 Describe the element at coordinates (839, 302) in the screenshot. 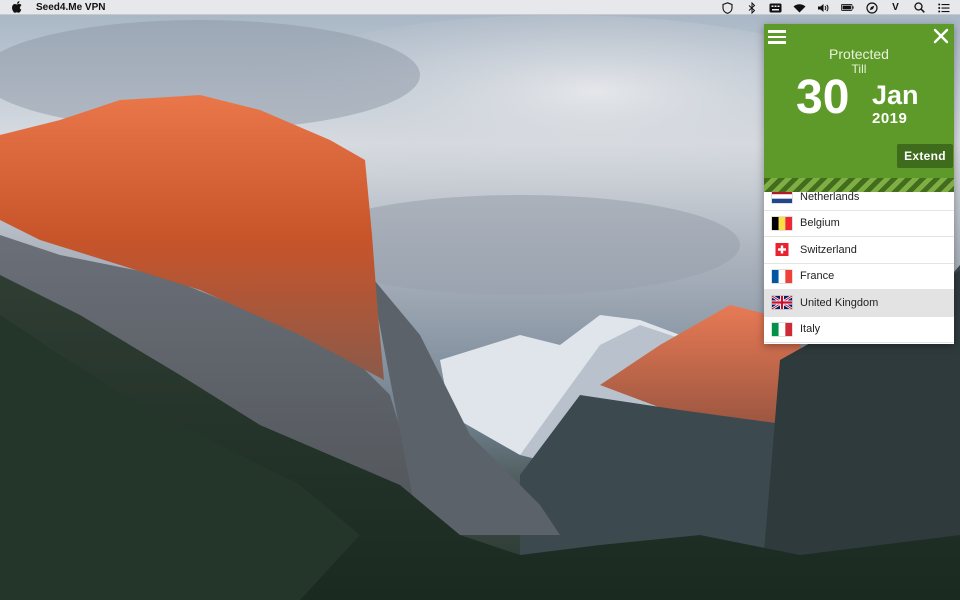

I see `country-name: United Kingdom` at that location.